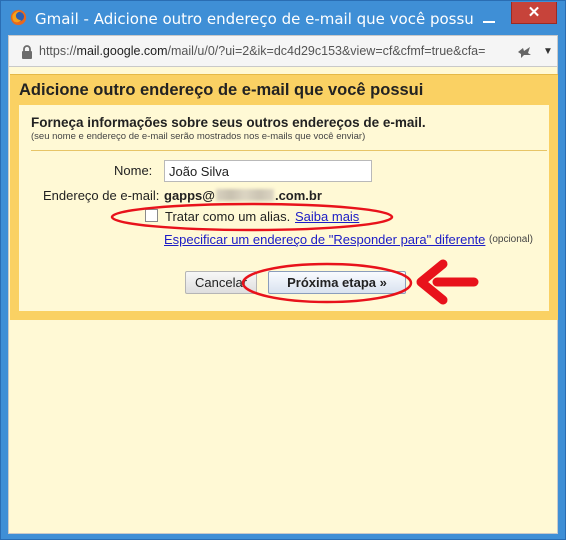 This screenshot has height=541, width=566. What do you see at coordinates (534, 13) in the screenshot?
I see `close-button: ✕` at bounding box center [534, 13].